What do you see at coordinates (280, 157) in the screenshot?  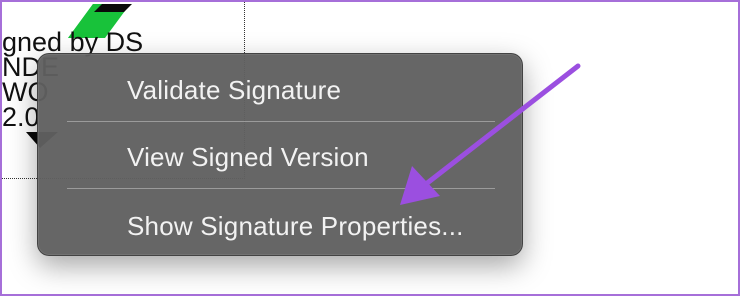 I see `menu-item-view-signed-version: View Signed Version` at bounding box center [280, 157].